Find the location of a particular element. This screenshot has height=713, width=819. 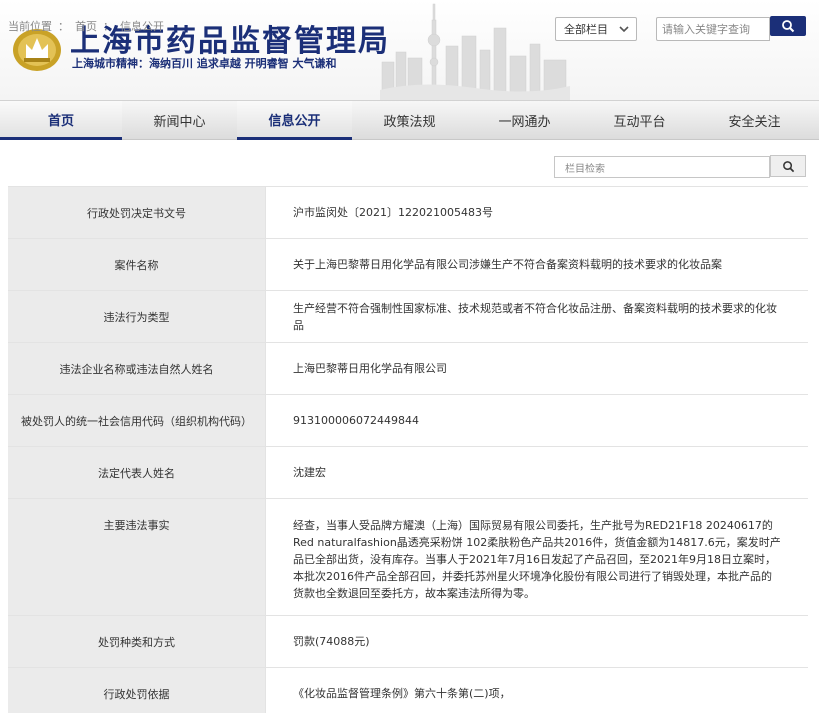

row-label: 违法行为类型 is located at coordinates (137, 316).